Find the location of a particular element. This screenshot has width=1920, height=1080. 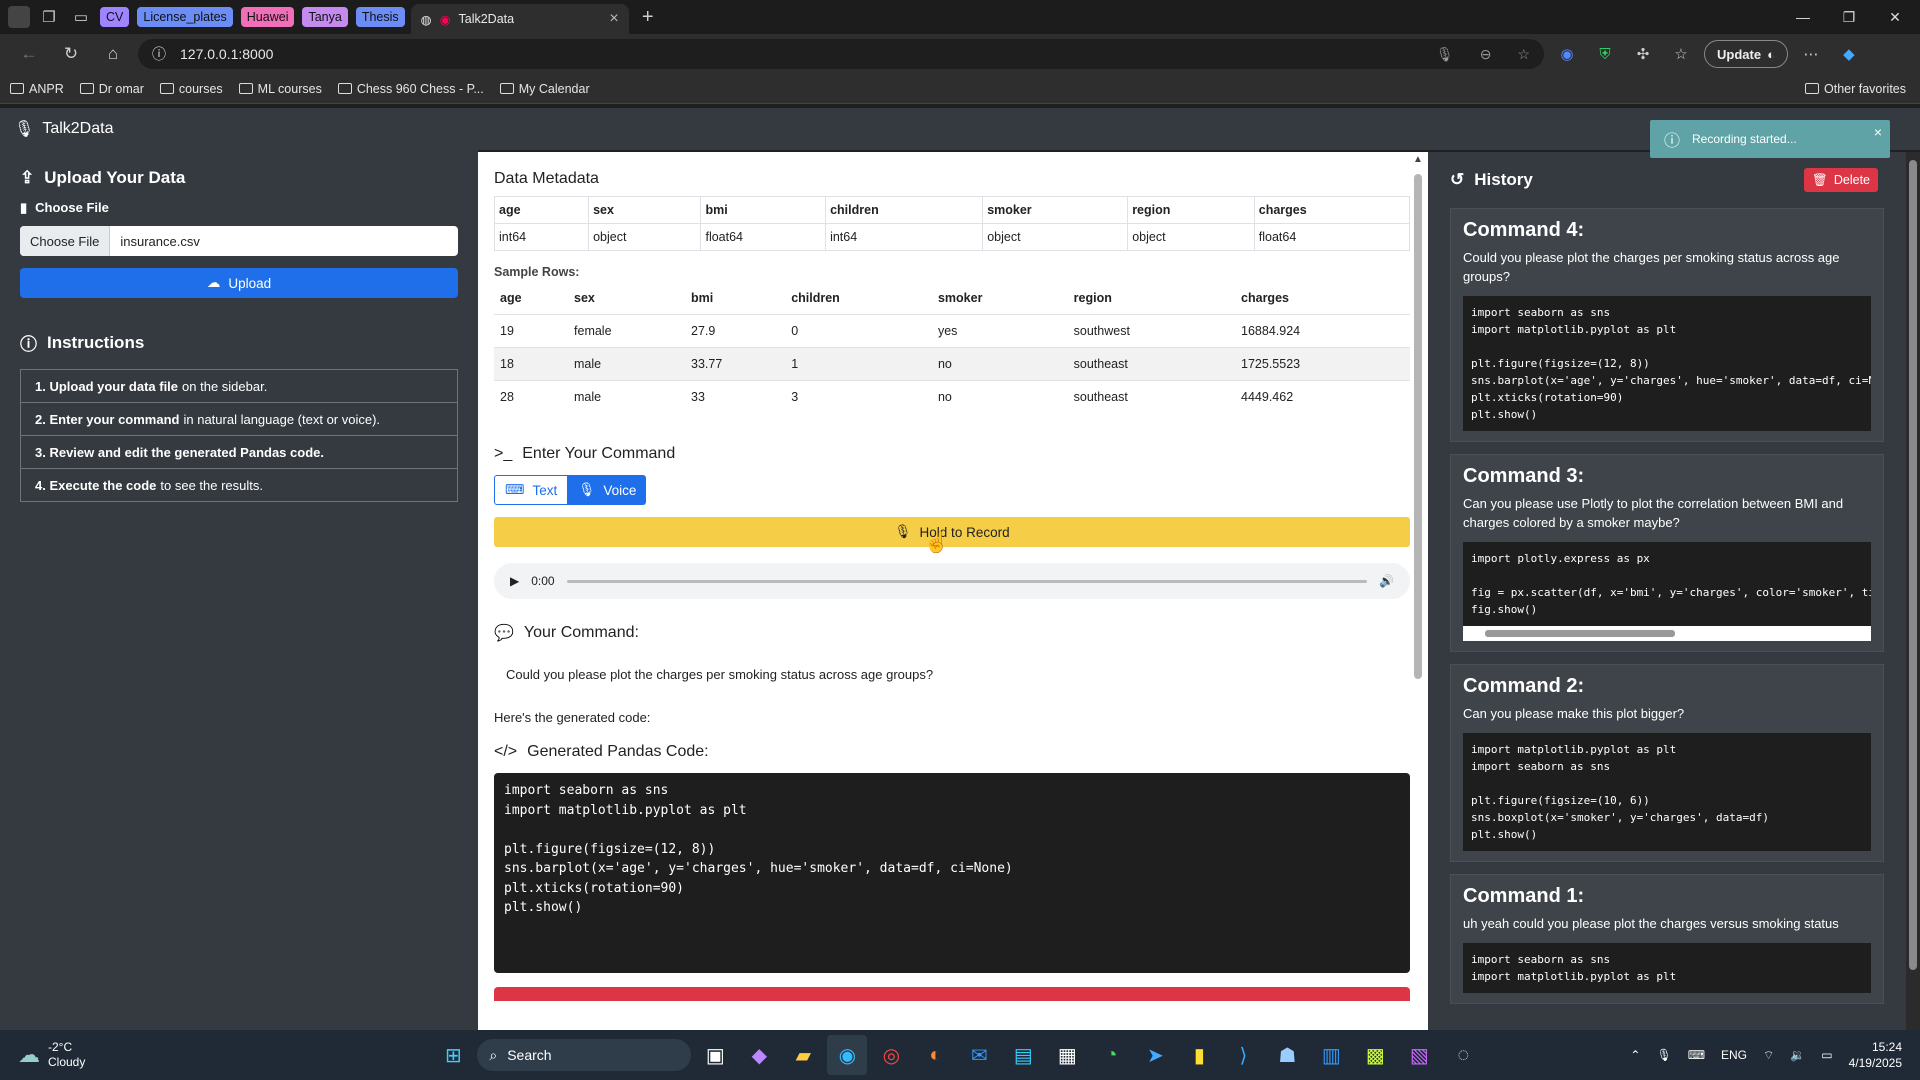

text-mode-button: ⌨ Text is located at coordinates (531, 490).